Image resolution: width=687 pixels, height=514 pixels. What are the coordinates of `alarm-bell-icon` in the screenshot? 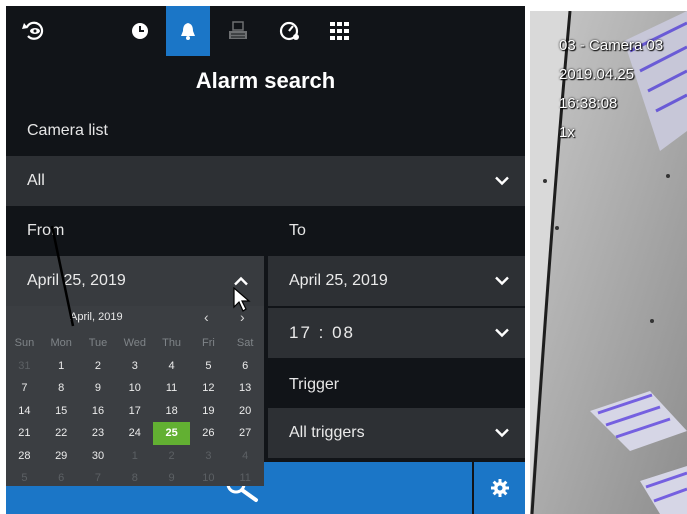 It's located at (188, 31).